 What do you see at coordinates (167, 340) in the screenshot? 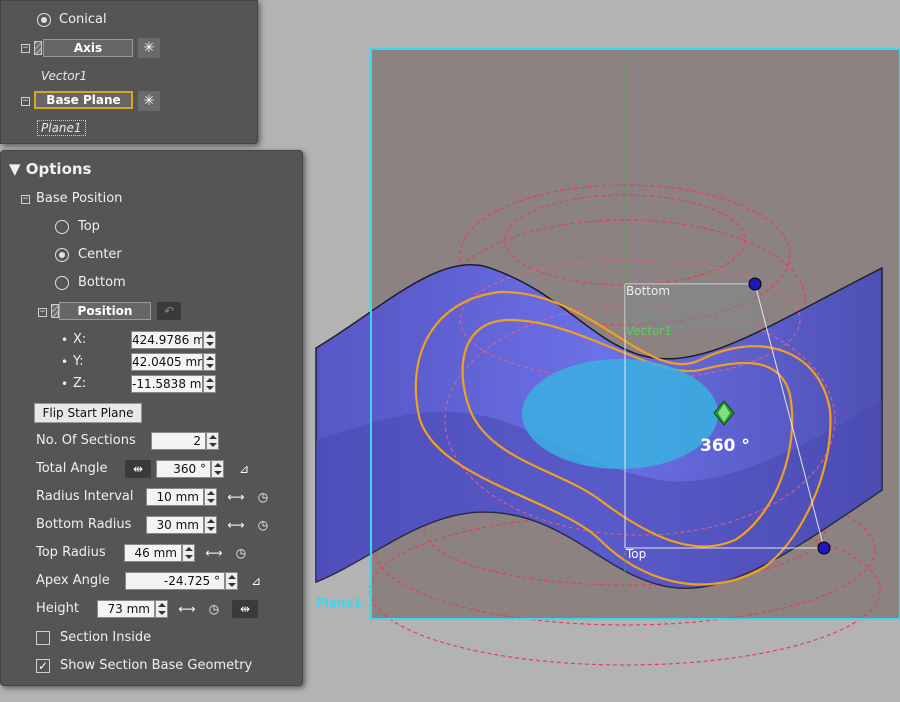
I see `x-field: 424.9786 mm` at bounding box center [167, 340].